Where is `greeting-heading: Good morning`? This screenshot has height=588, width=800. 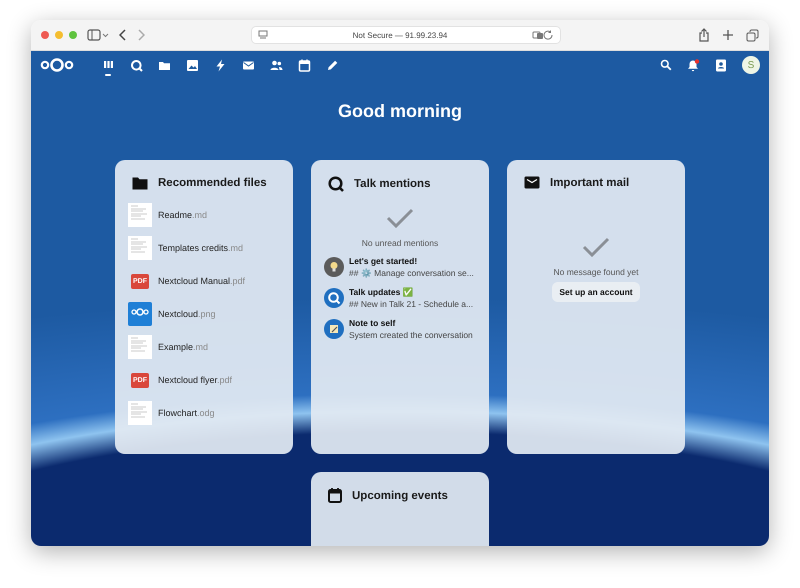
greeting-heading: Good morning is located at coordinates (400, 111).